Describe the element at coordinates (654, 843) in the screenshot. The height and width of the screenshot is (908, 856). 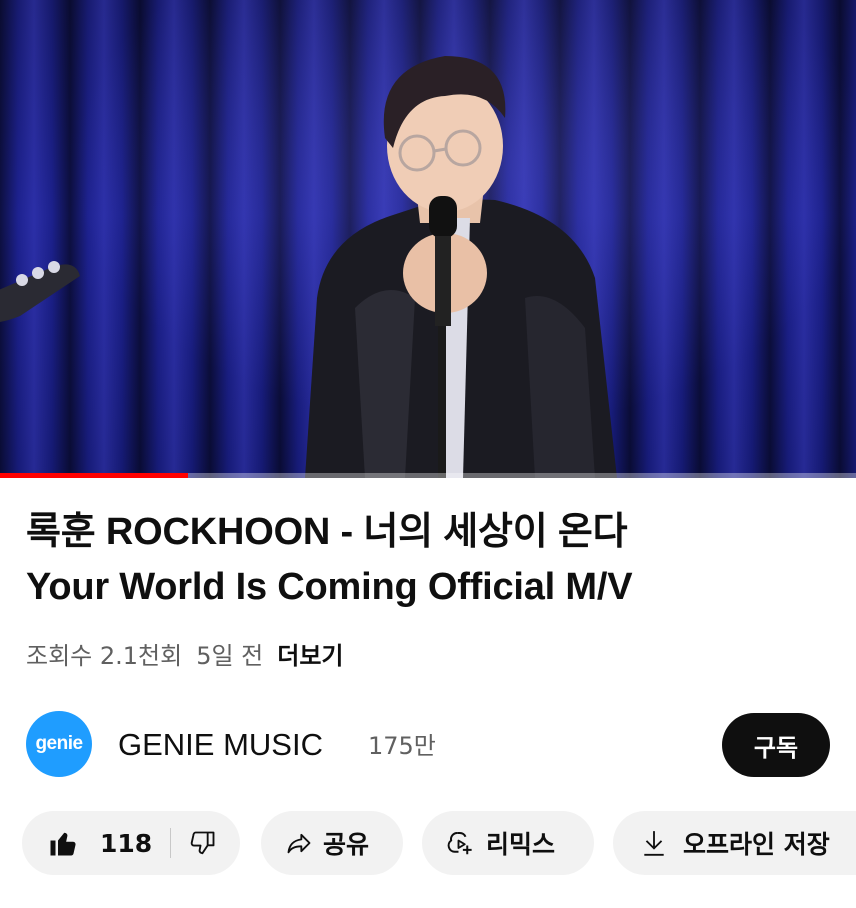
I see `download-icon` at that location.